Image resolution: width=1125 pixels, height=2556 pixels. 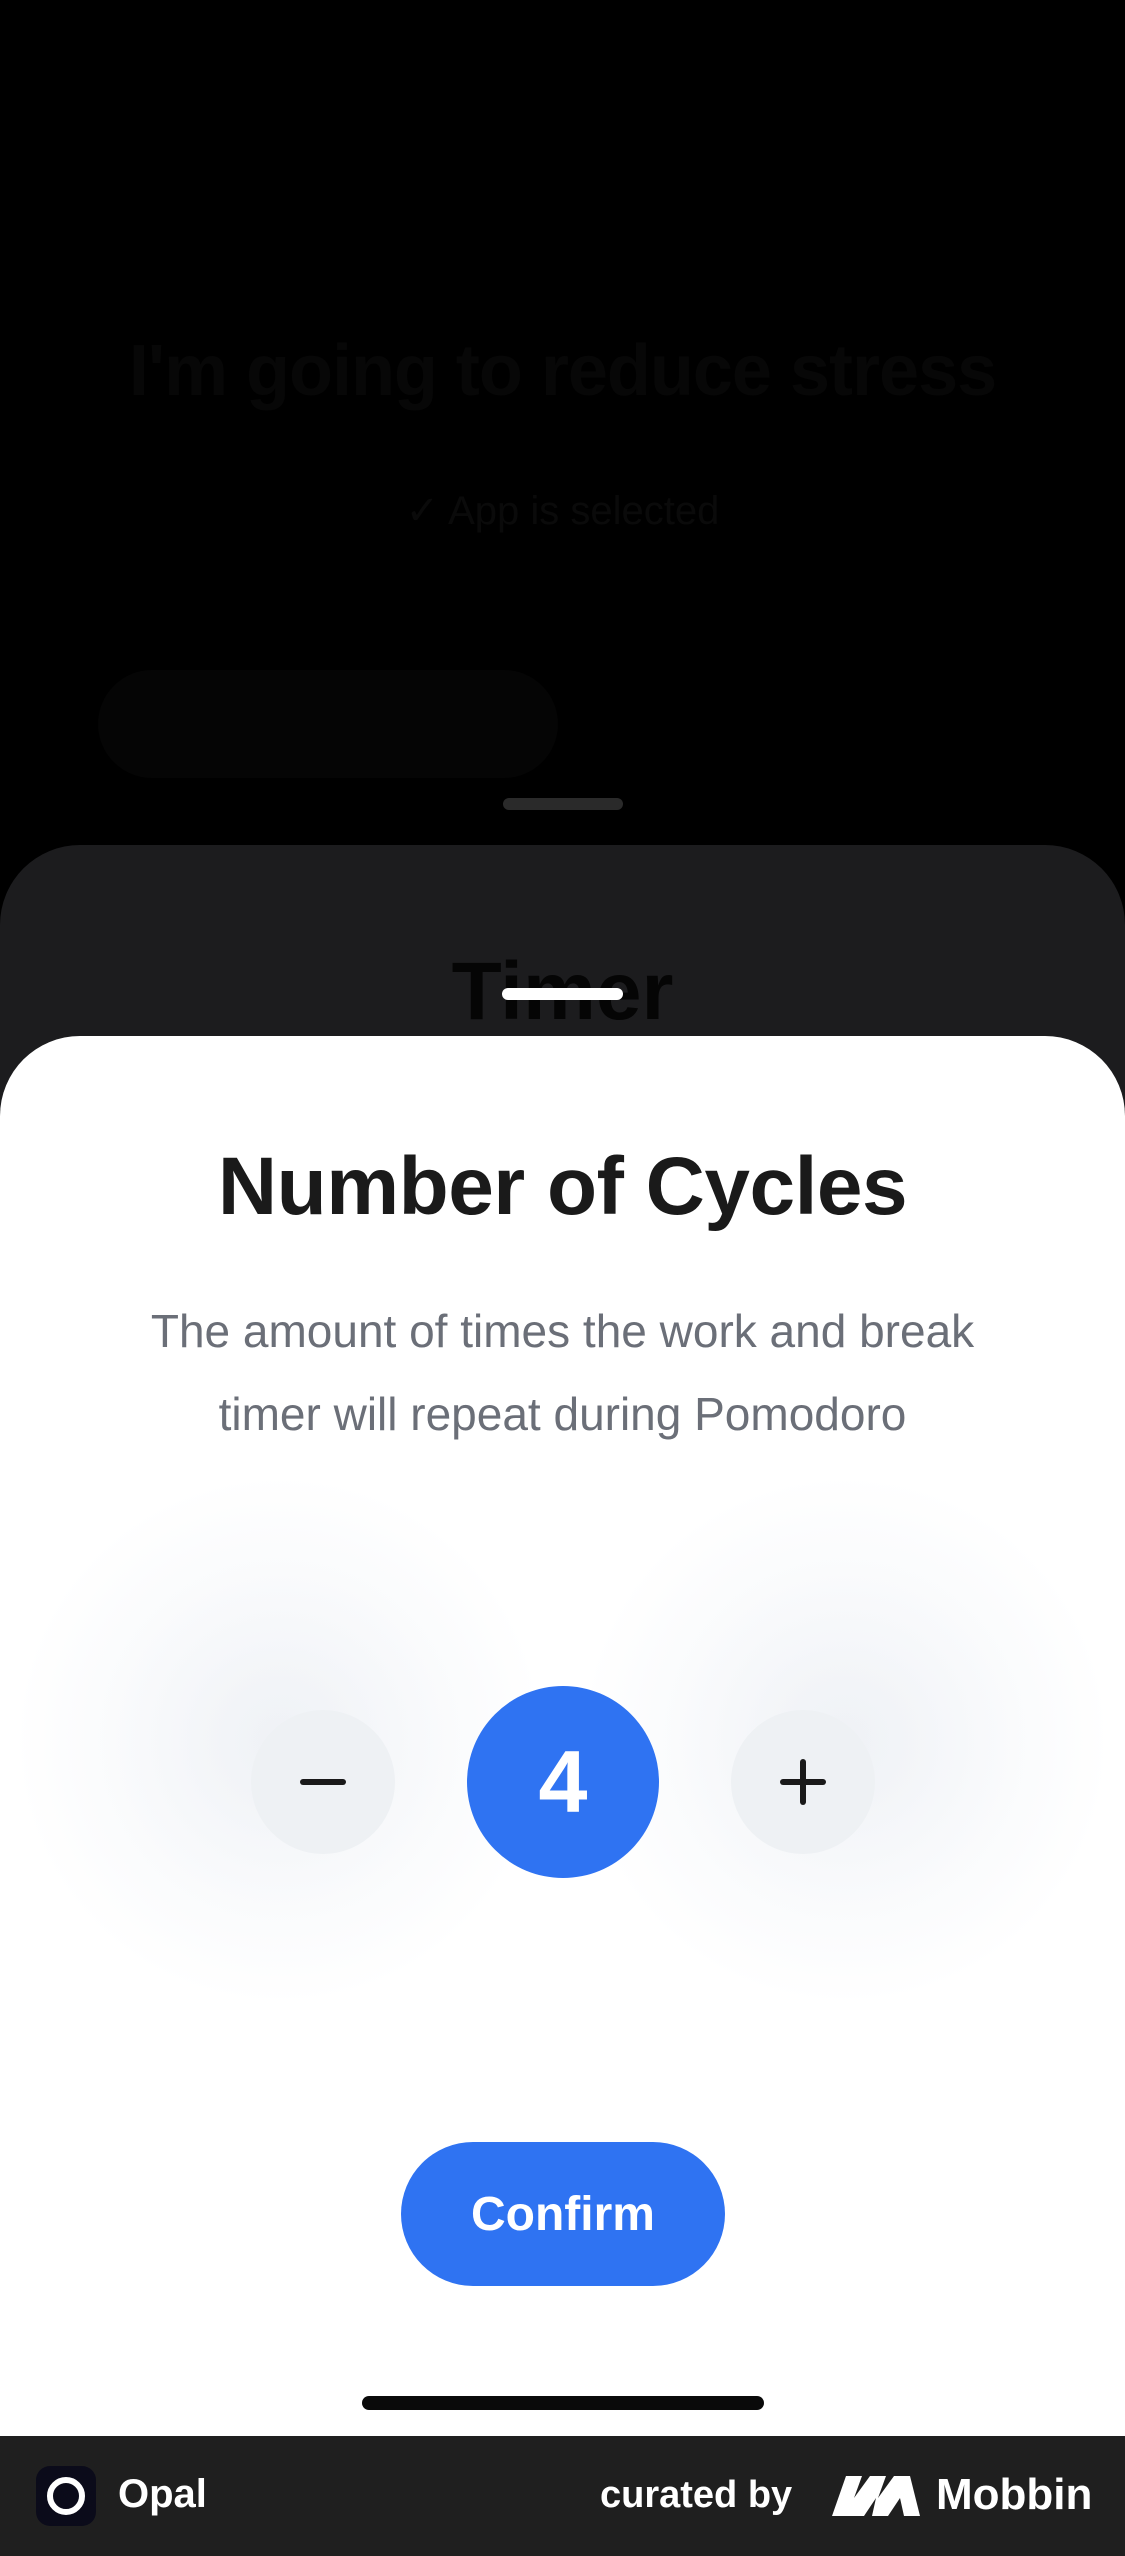 I want to click on mobbin-logo-icon, so click(x=876, y=2496).